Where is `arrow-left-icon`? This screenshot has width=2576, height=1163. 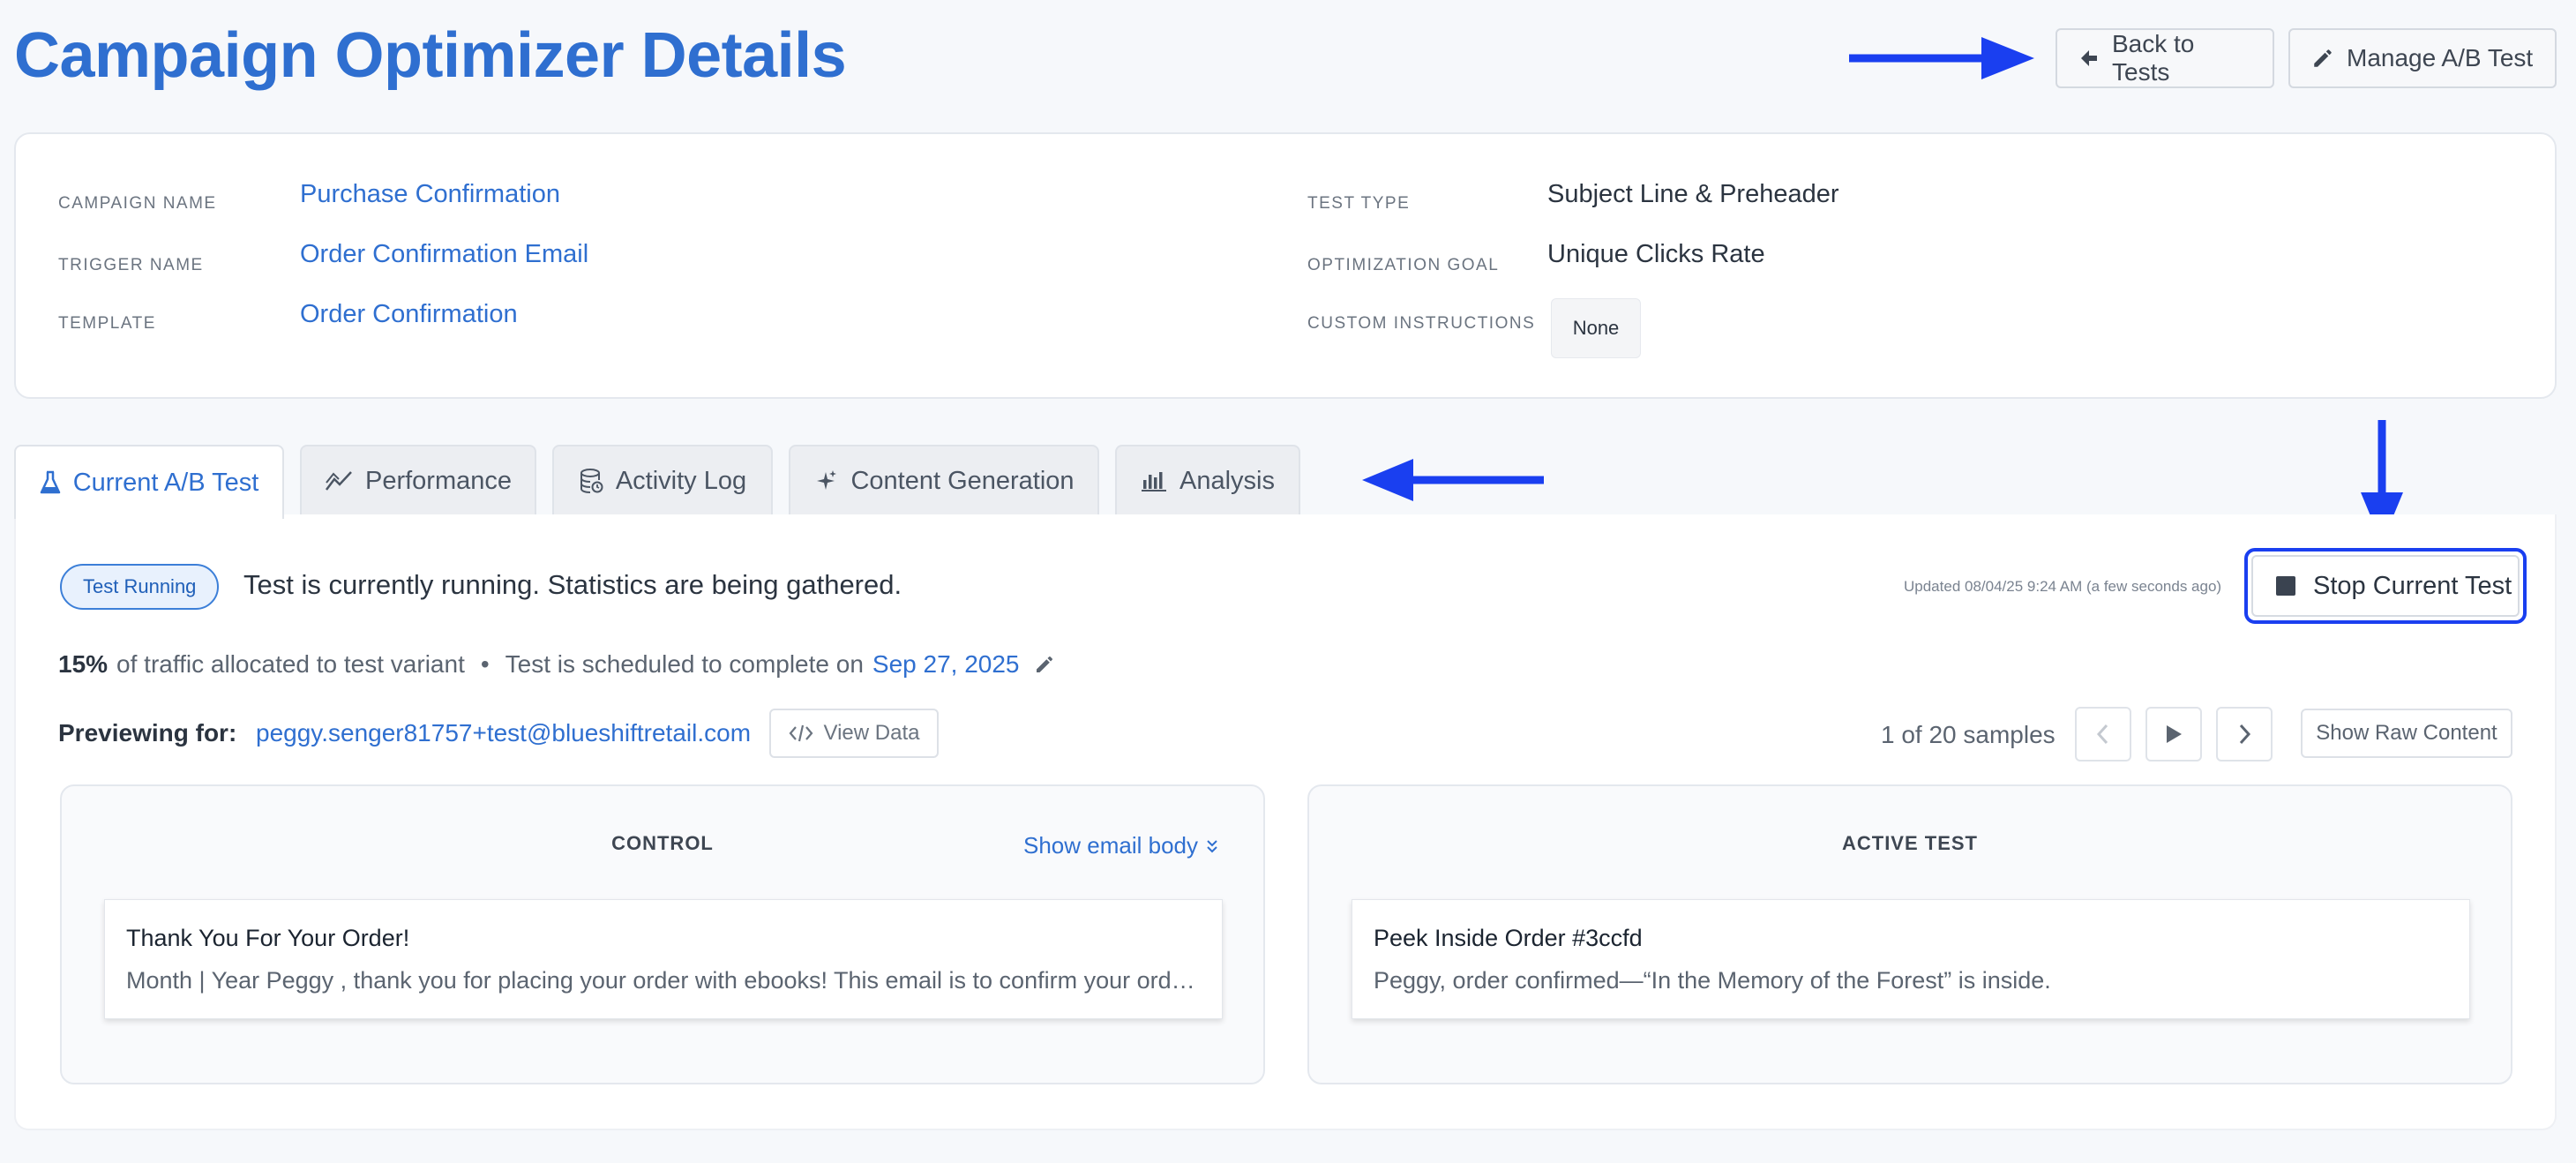
arrow-left-icon is located at coordinates (2089, 58).